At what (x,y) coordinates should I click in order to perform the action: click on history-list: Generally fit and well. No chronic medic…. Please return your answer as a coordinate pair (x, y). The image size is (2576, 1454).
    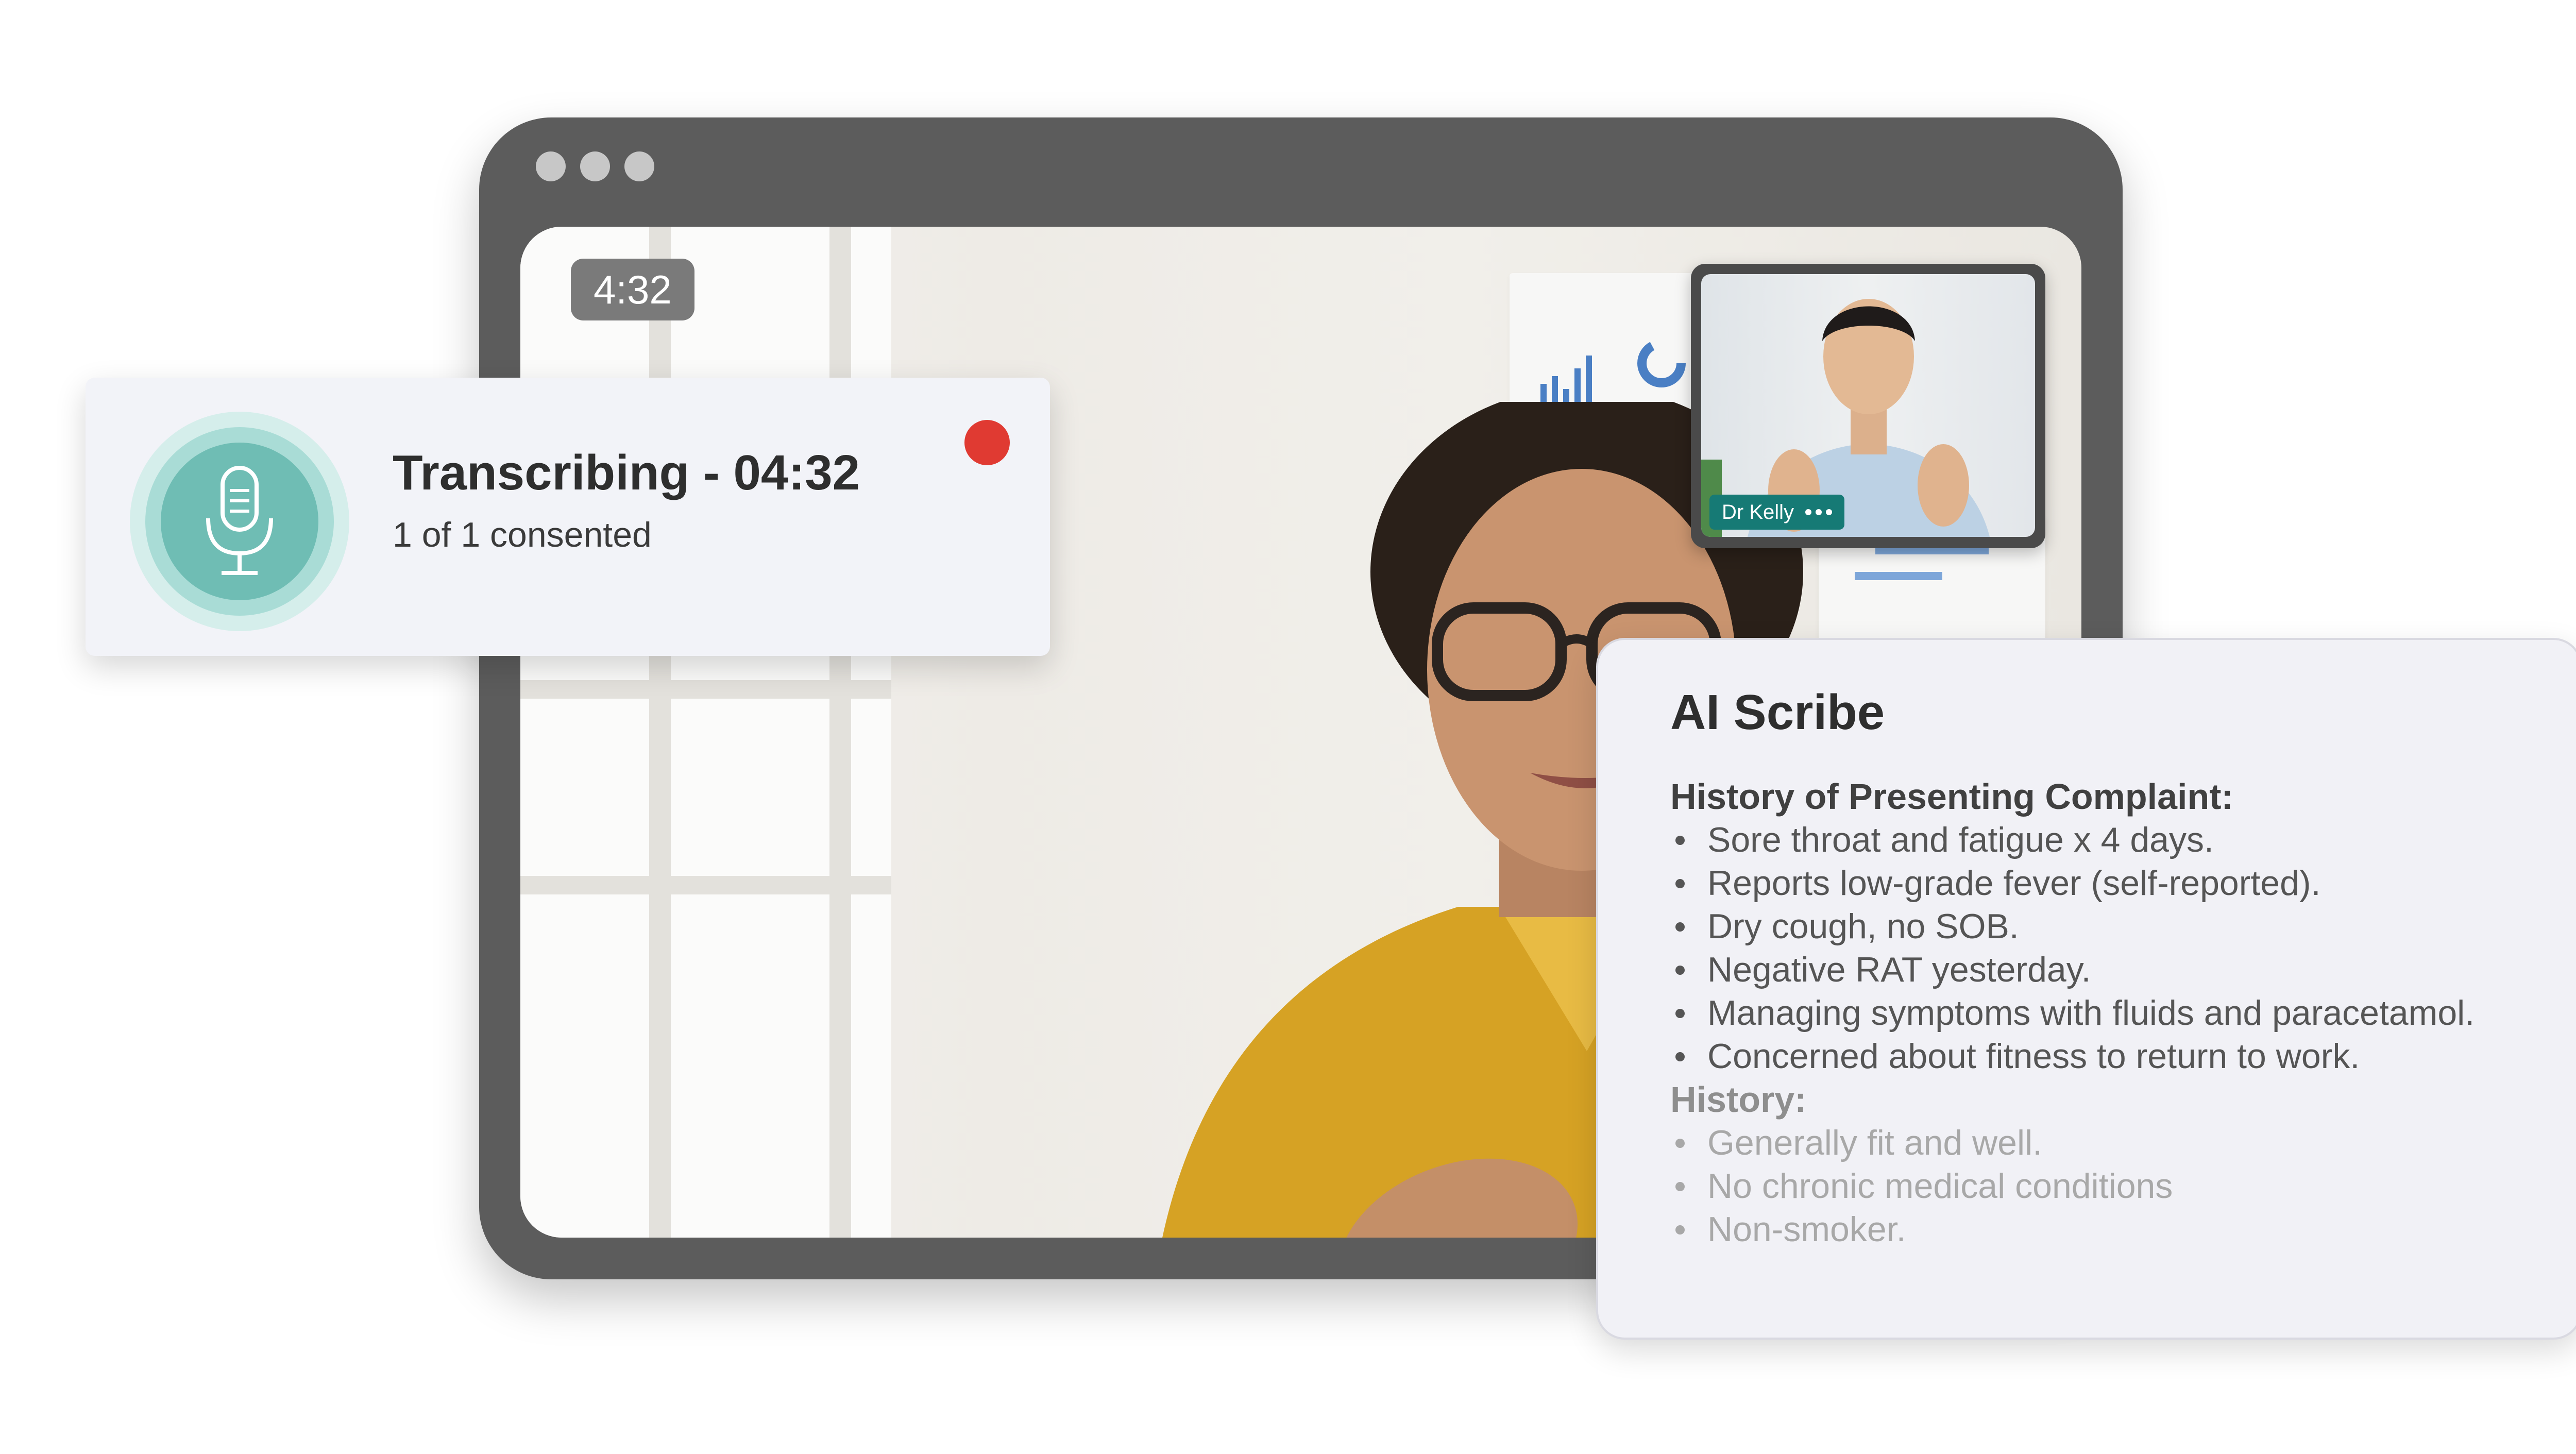
    Looking at the image, I should click on (2109, 1186).